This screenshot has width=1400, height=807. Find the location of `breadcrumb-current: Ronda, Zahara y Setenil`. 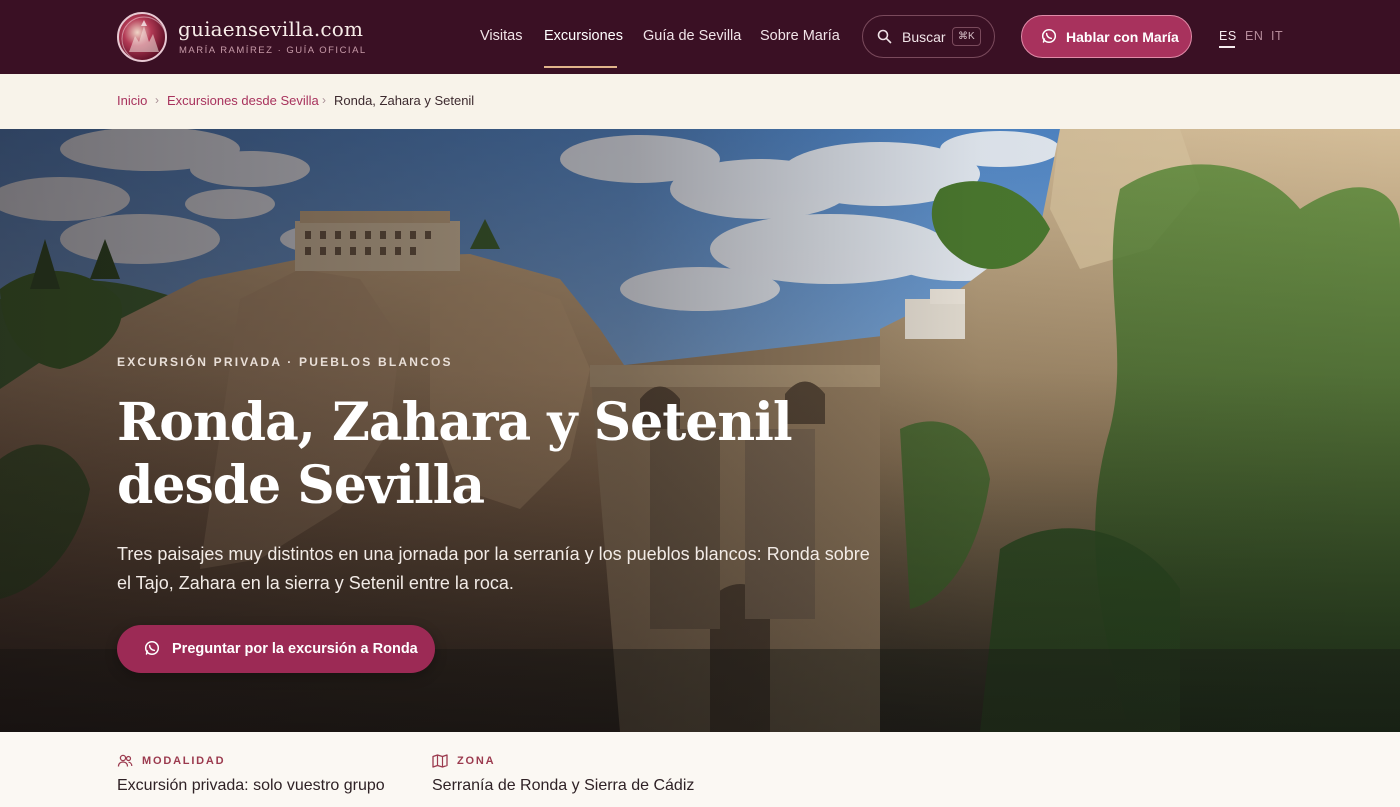

breadcrumb-current: Ronda, Zahara y Setenil is located at coordinates (404, 100).